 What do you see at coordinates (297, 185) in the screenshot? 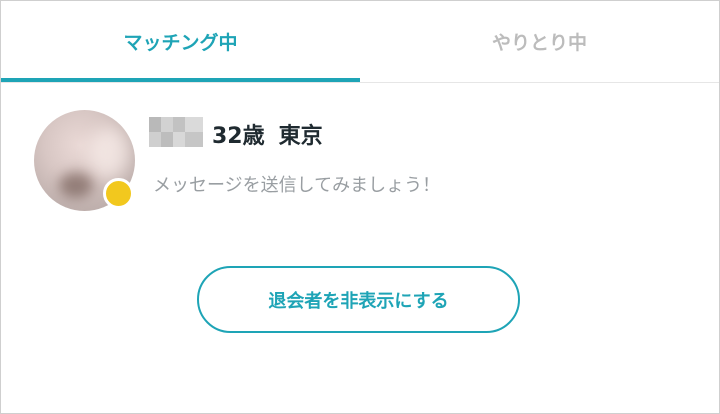
I see `message-prompt: メッセージを送信してみましょう！` at bounding box center [297, 185].